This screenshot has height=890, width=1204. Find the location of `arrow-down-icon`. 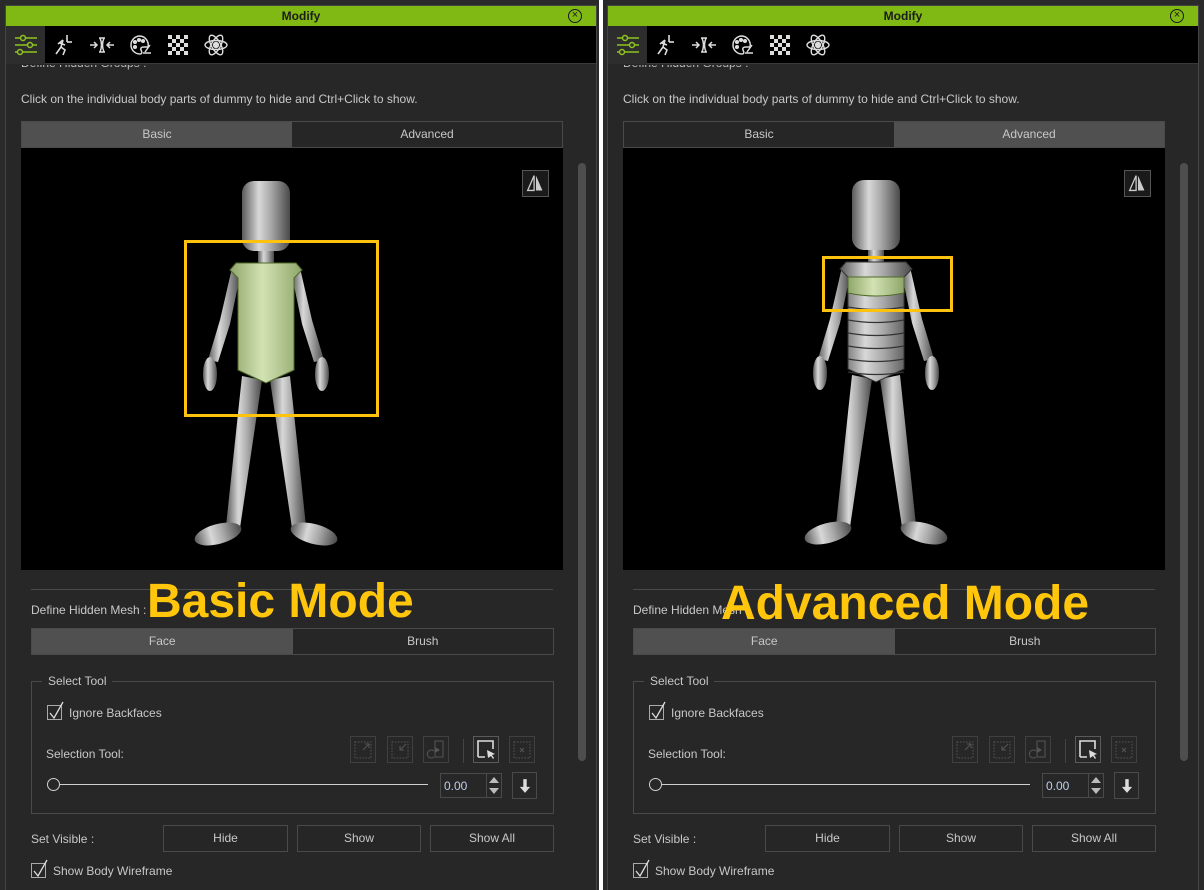

arrow-down-icon is located at coordinates (524, 785).